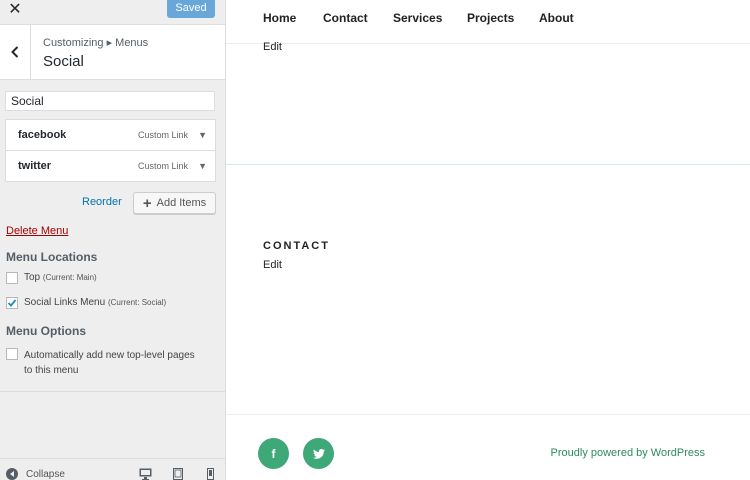 The height and width of the screenshot is (480, 750). Describe the element at coordinates (60, 277) in the screenshot. I see `location-top-label: Top (Current: Main)` at that location.